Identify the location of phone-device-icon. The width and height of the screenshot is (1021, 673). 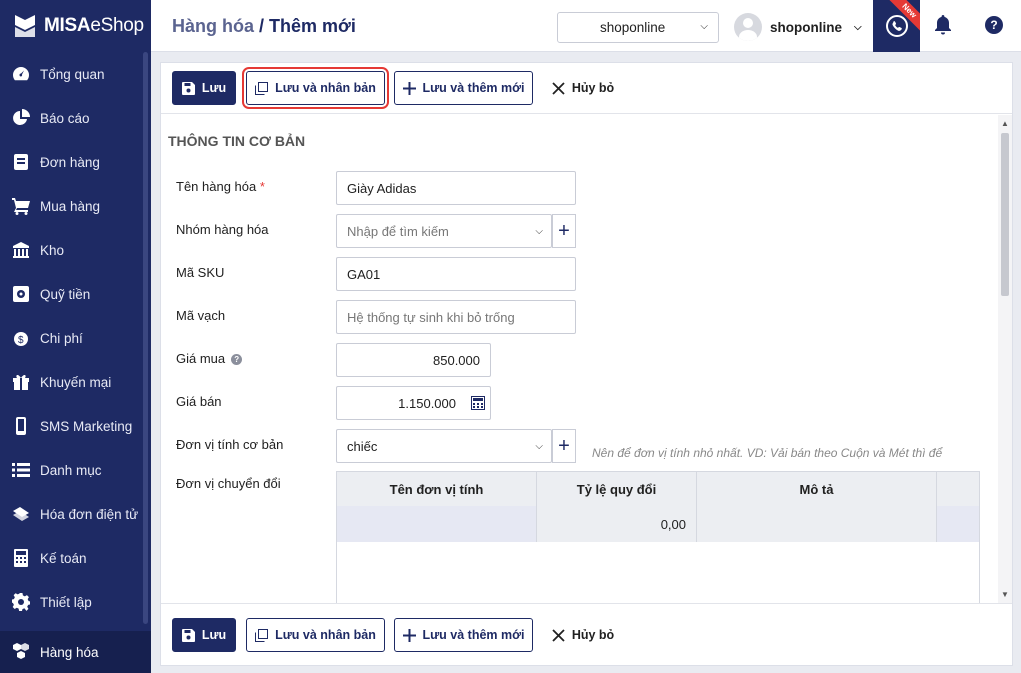
(21, 426).